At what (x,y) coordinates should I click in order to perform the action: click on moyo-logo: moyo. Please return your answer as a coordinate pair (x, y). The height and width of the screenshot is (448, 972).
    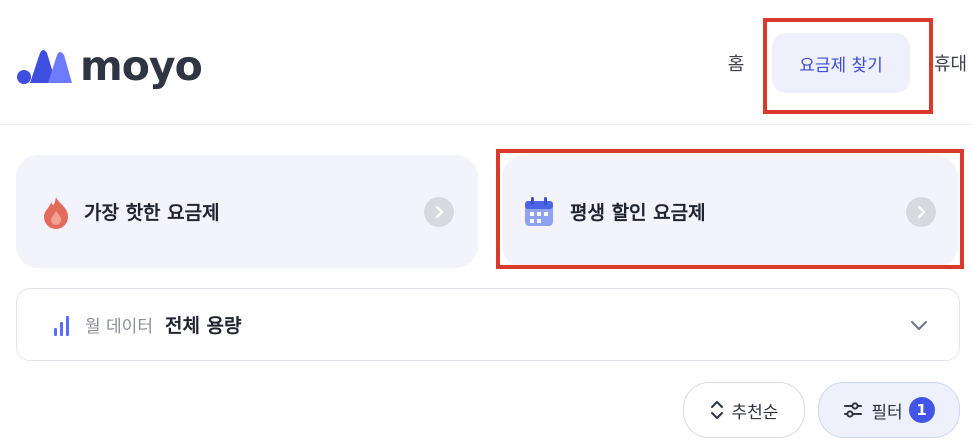
    Looking at the image, I should click on (121, 66).